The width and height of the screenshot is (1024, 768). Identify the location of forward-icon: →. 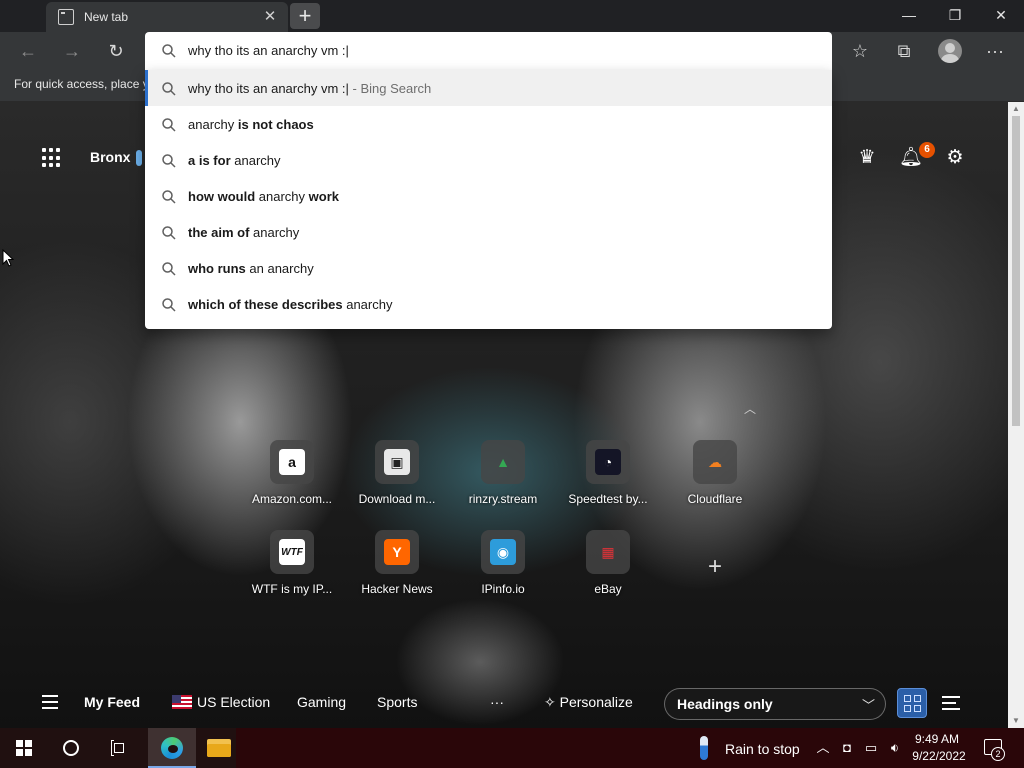
(72, 51).